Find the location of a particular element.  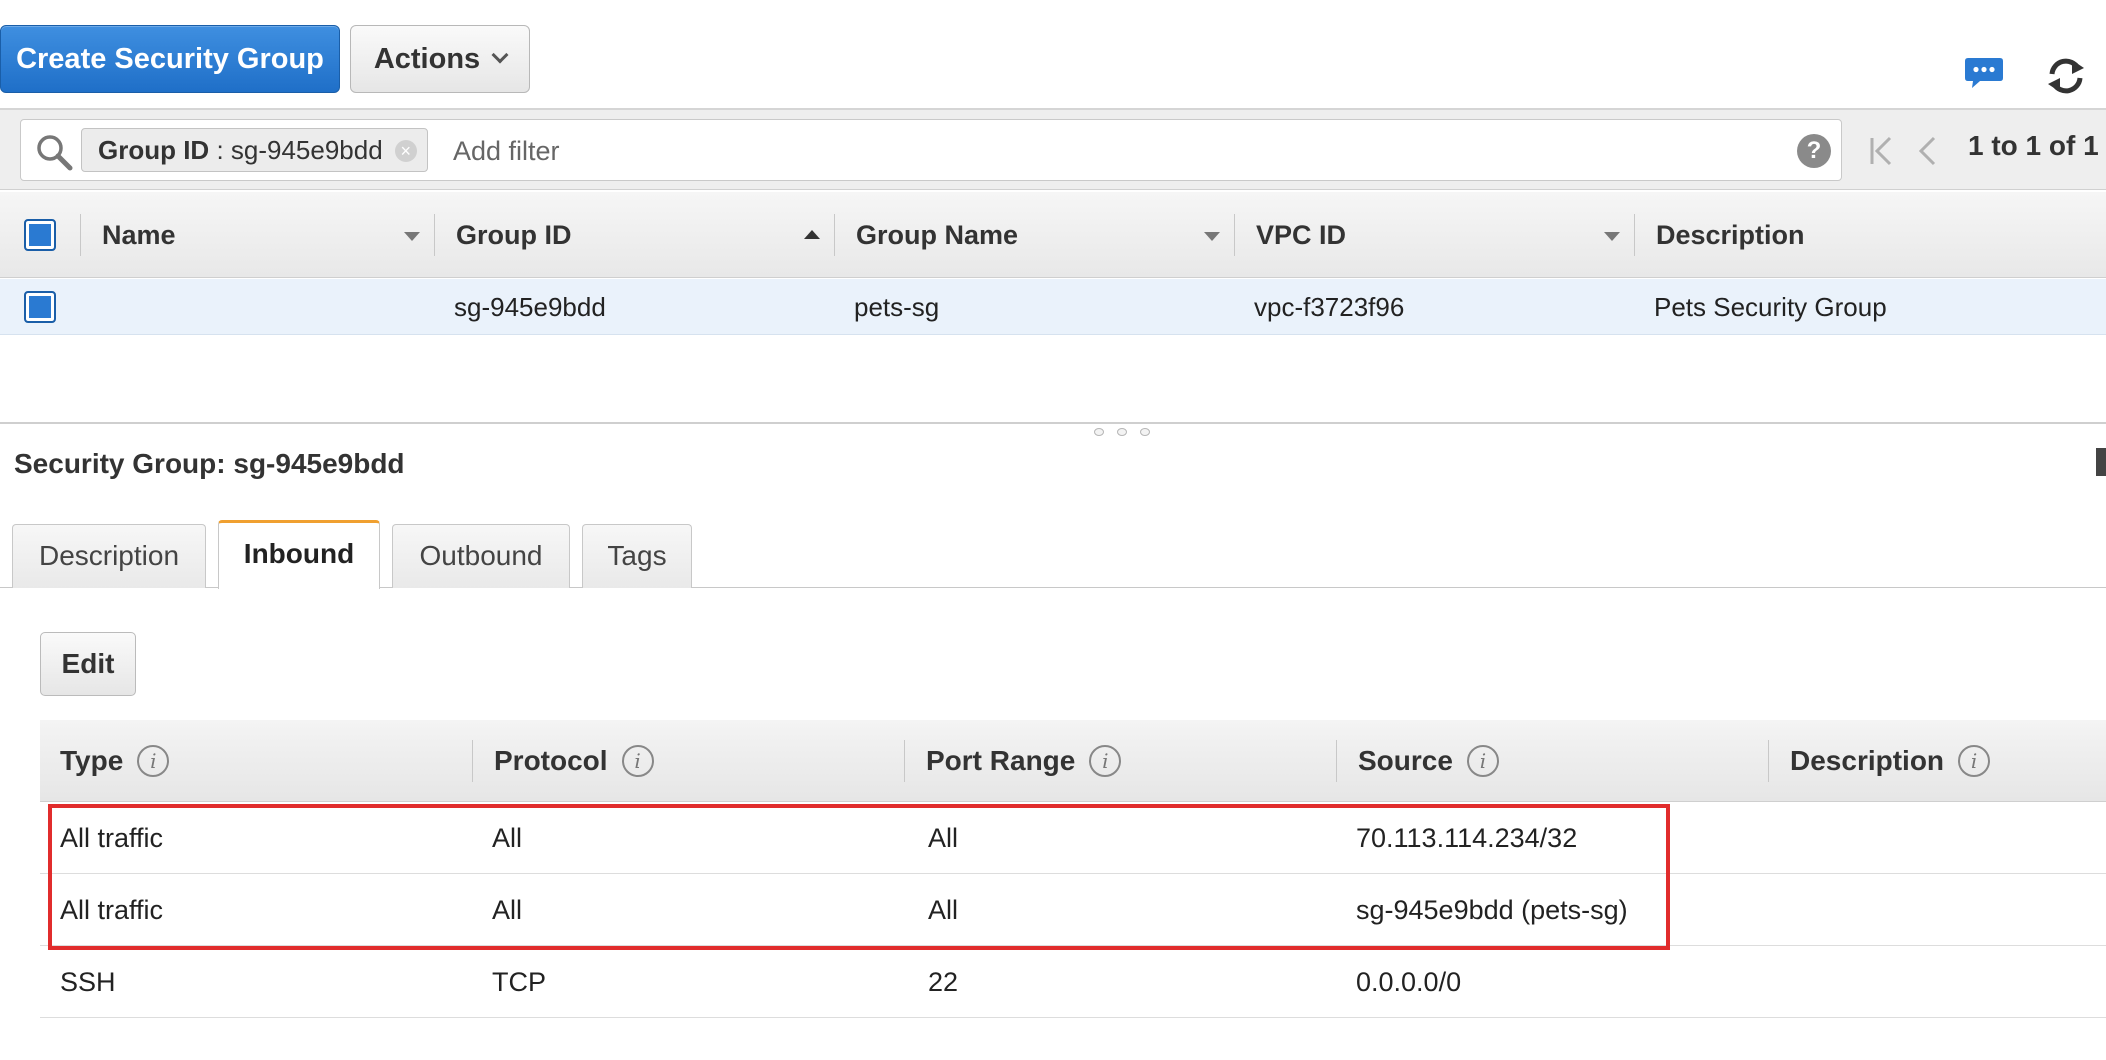

actions-button: Actions is located at coordinates (440, 59).